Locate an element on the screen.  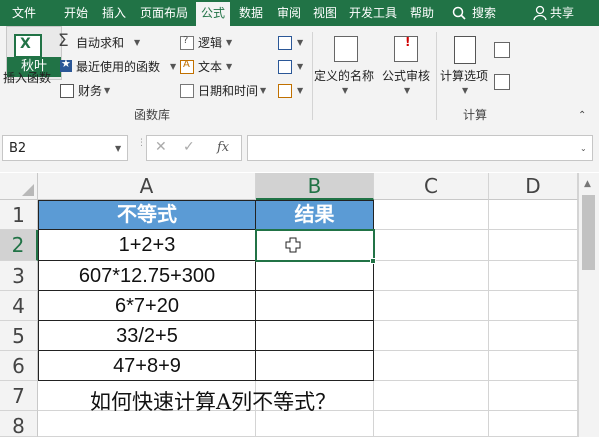
logical-button: ? 逻辑 ▼ is located at coordinates (208, 43).